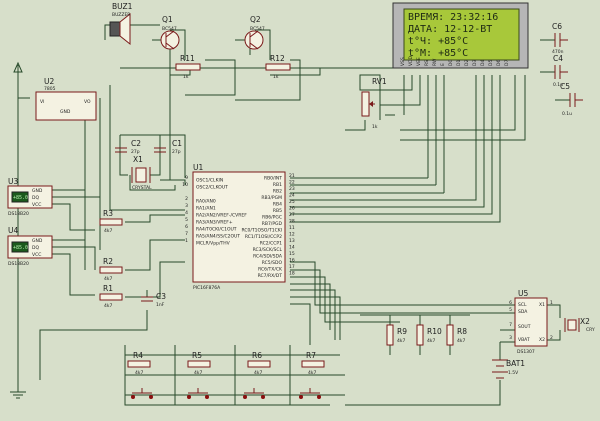 This screenshot has width=600, height=421. Describe the element at coordinates (510, 338) in the screenshot. I see `u5-pin-num-left-3: 3` at that location.